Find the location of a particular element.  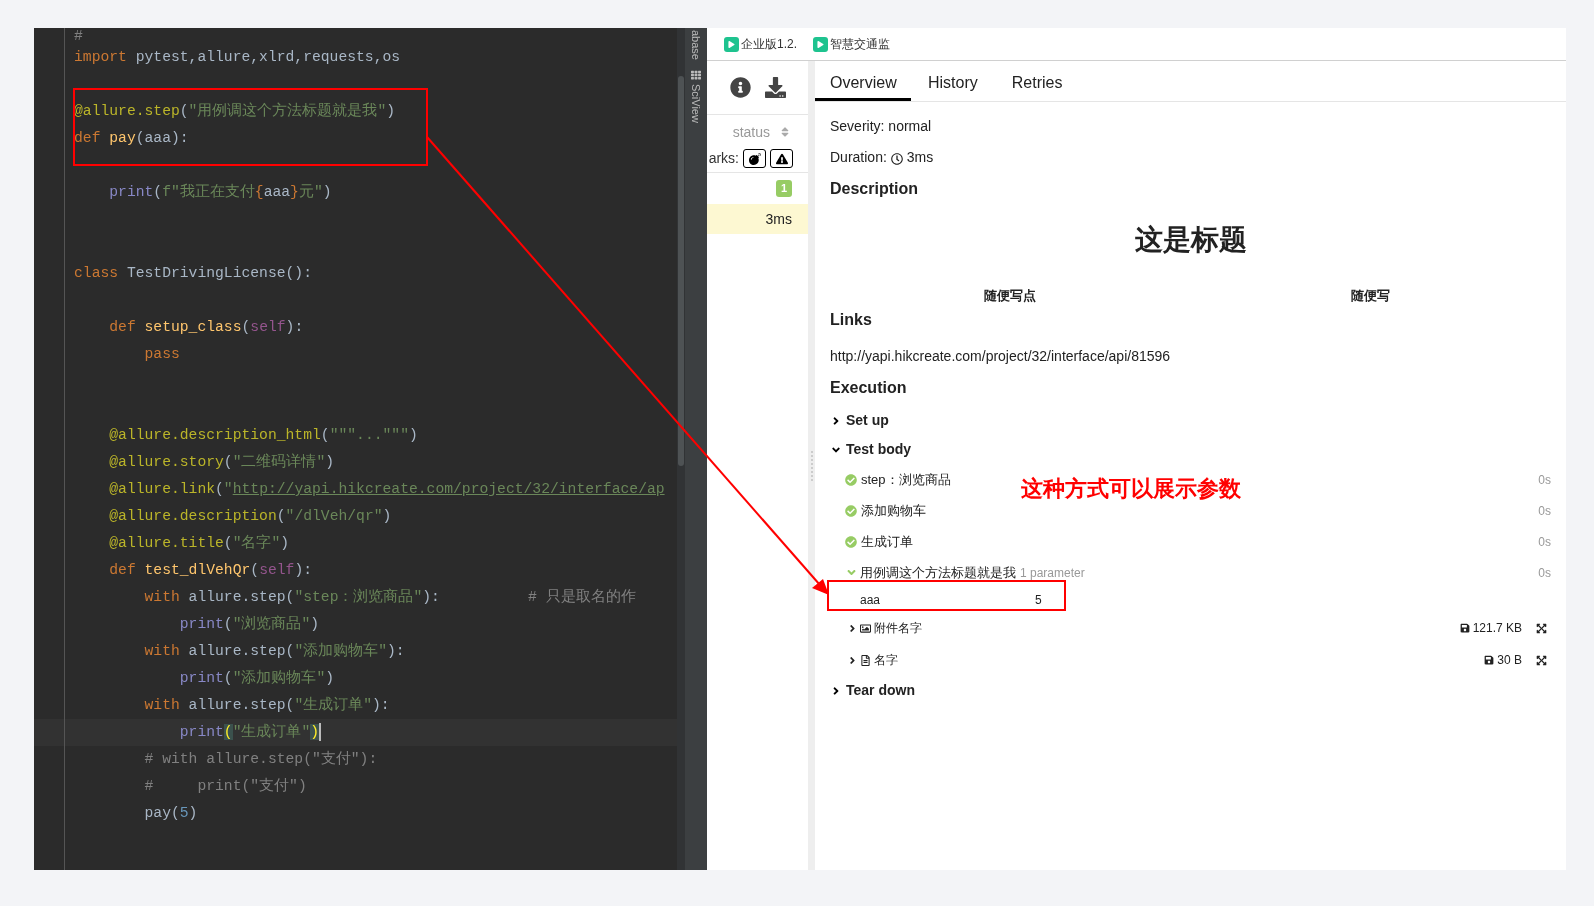

code-line: # is located at coordinates (78, 36).